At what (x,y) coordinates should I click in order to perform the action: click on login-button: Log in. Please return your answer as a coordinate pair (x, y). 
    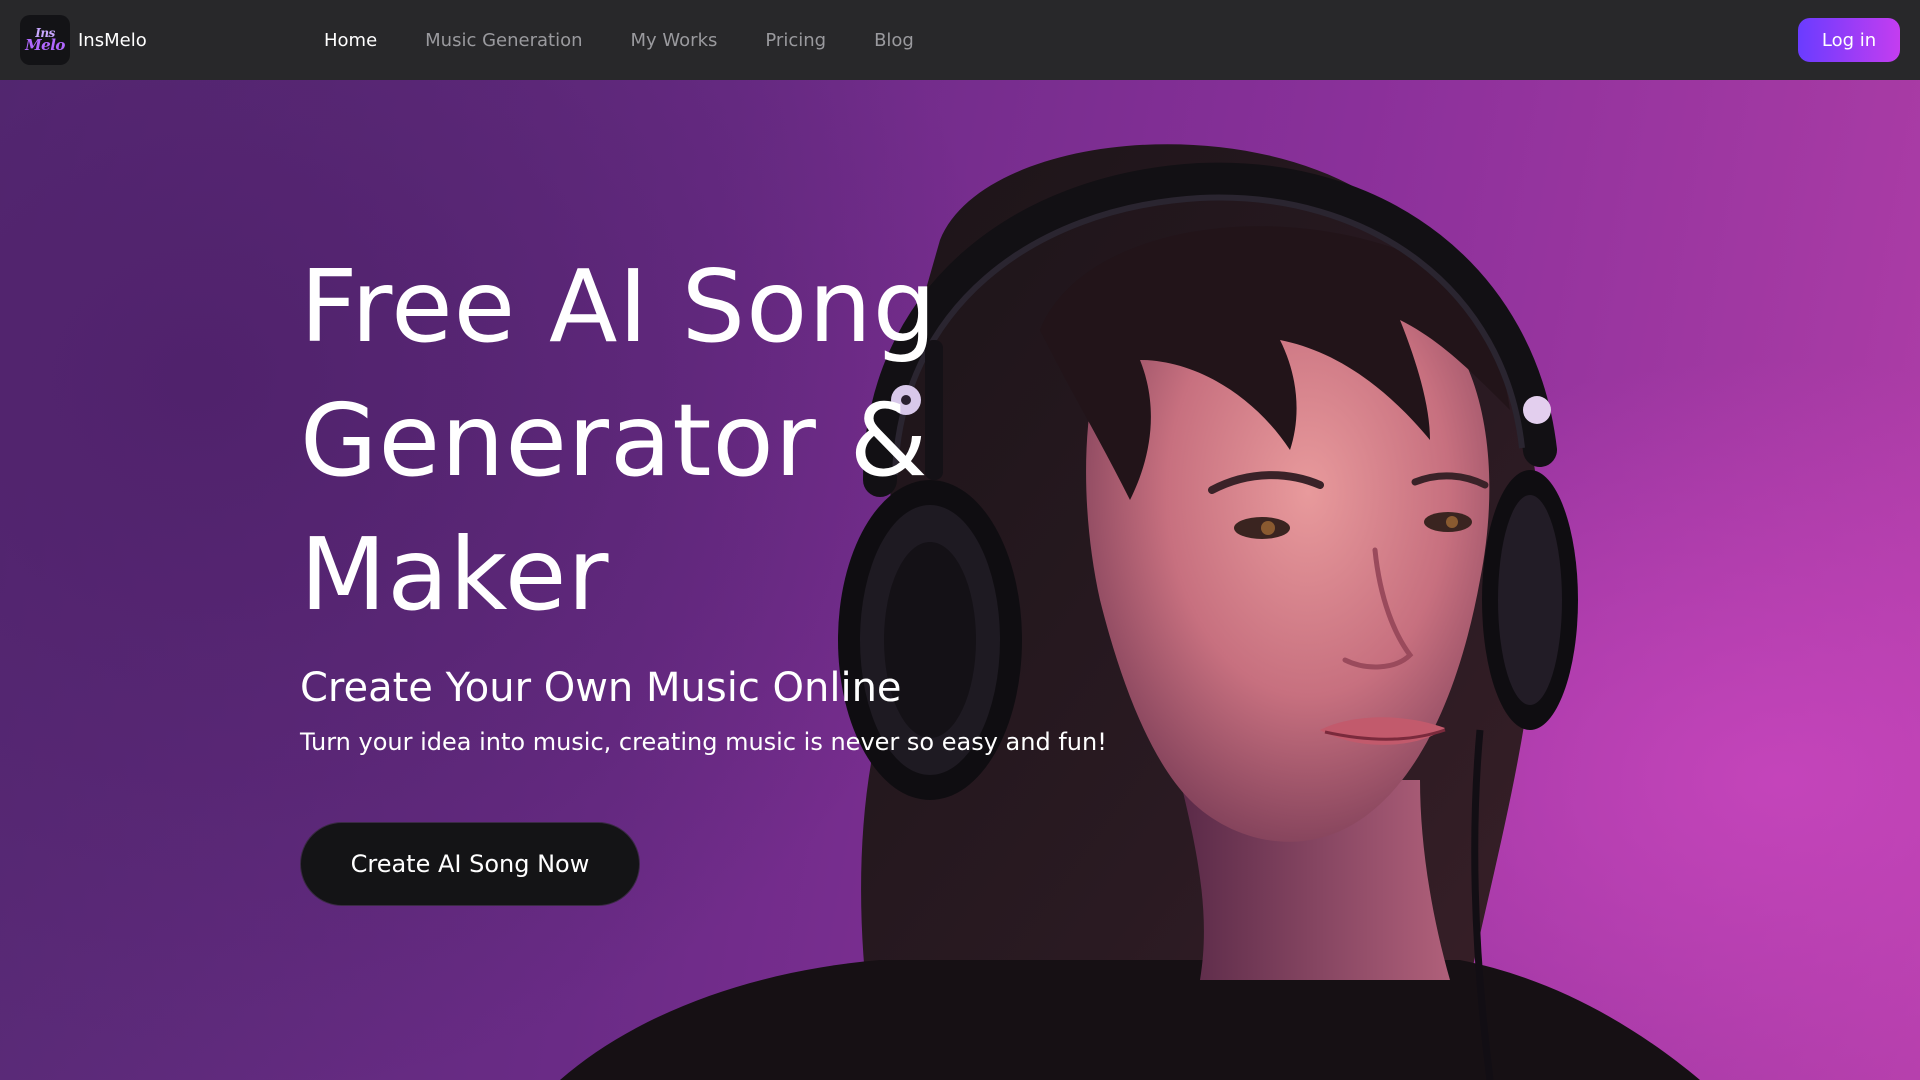
    Looking at the image, I should click on (1849, 40).